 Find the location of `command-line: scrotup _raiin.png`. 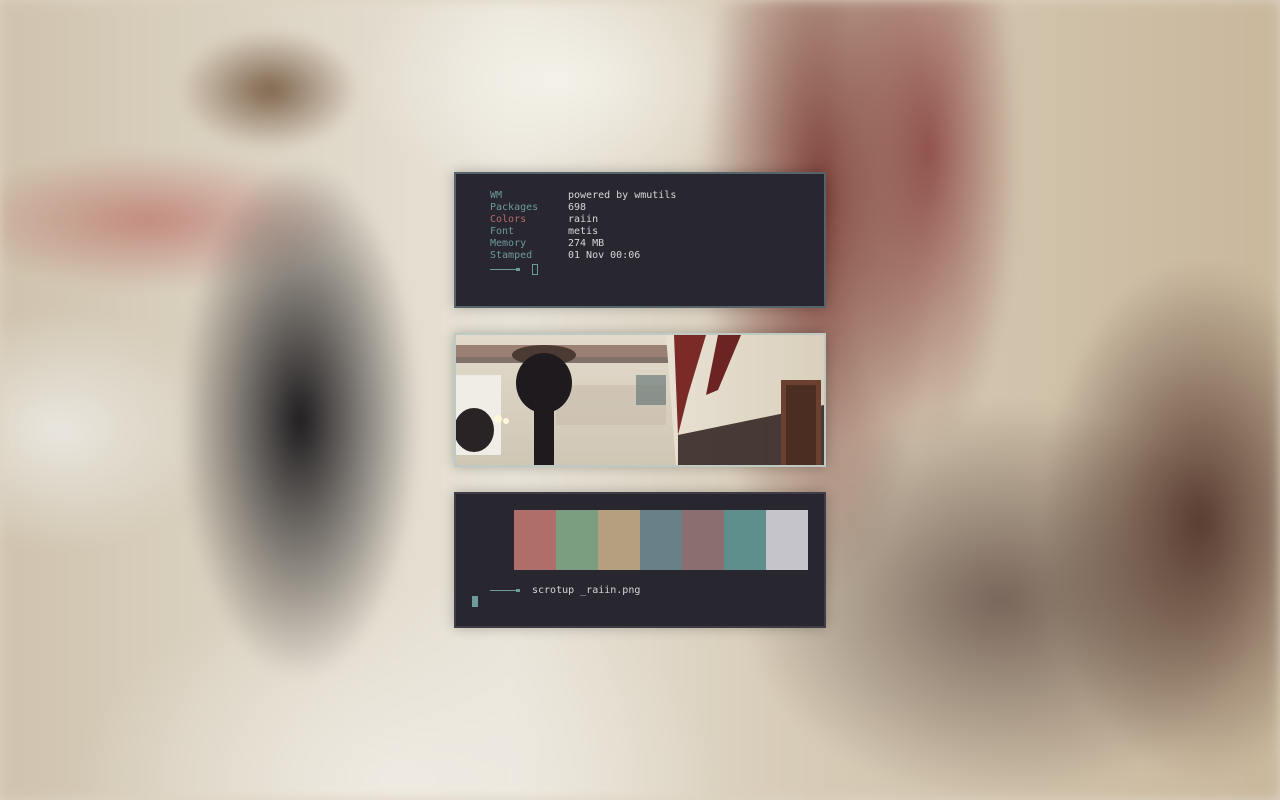

command-line: scrotup _raiin.png is located at coordinates (565, 590).